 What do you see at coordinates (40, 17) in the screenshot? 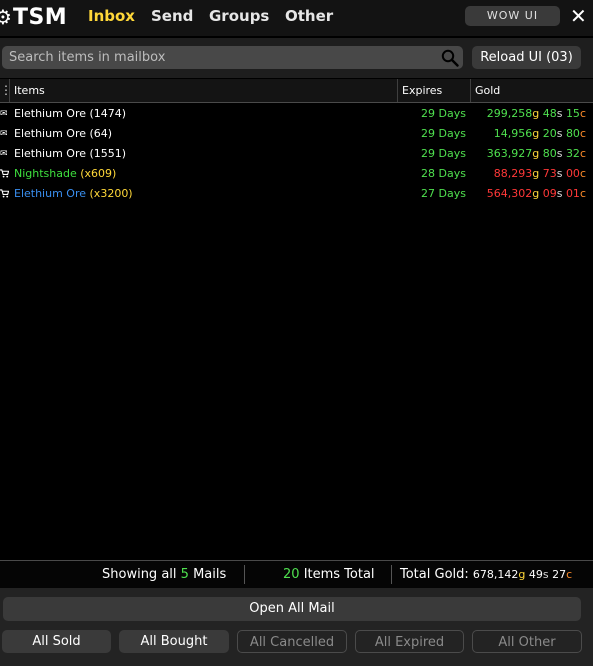
I see `logo-text: TSM` at bounding box center [40, 17].